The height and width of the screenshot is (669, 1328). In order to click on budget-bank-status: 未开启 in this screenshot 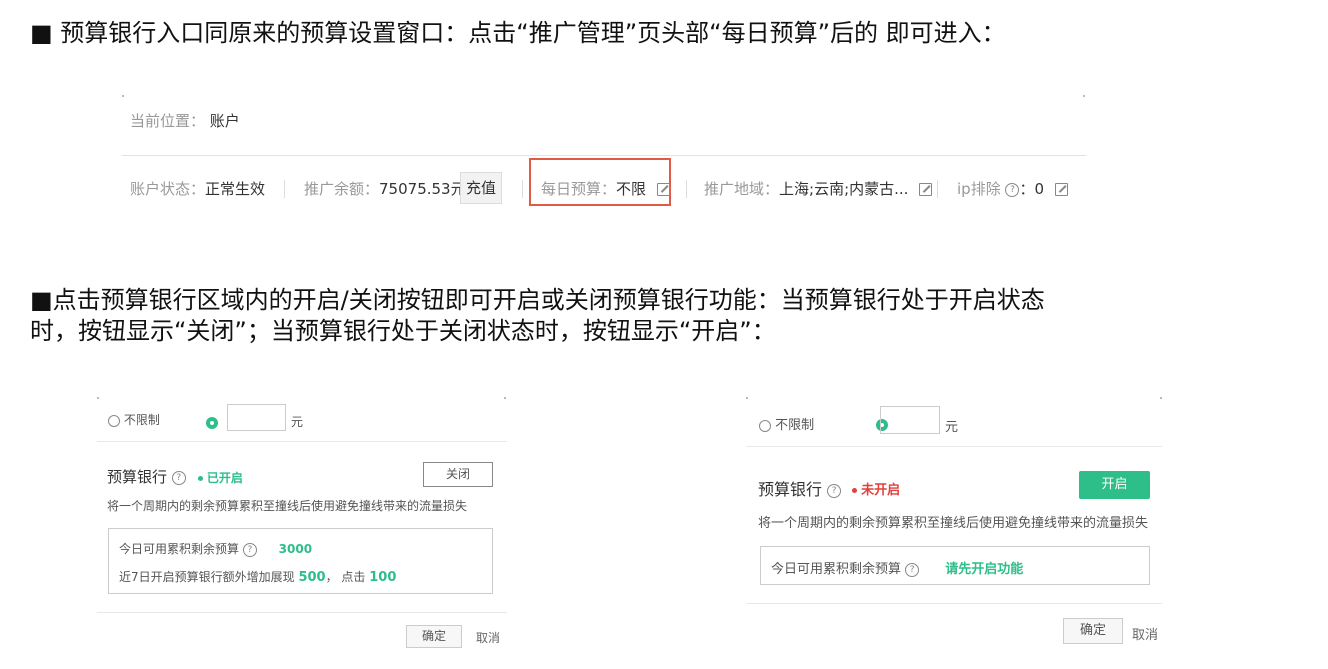, I will do `click(876, 488)`.